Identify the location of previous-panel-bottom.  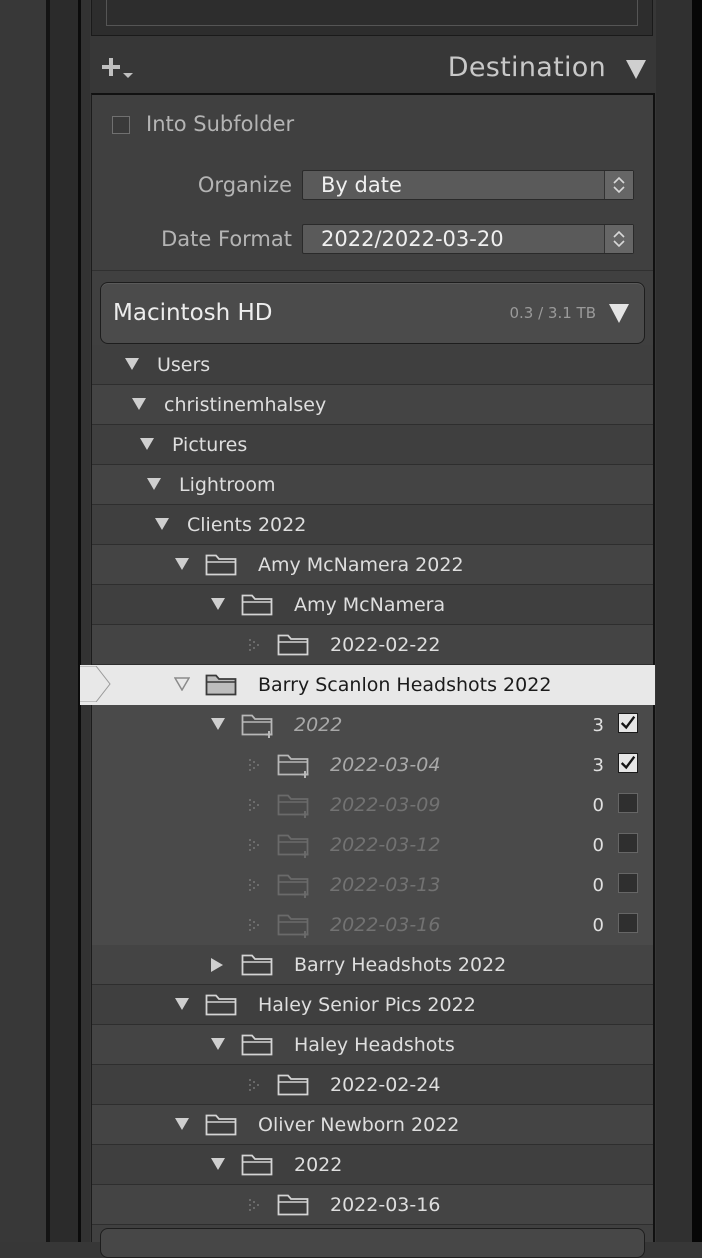
(372, 18).